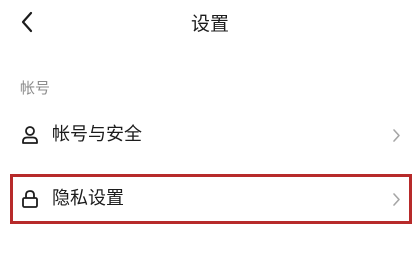 This screenshot has width=420, height=254. Describe the element at coordinates (30, 199) in the screenshot. I see `lock-icon` at that location.